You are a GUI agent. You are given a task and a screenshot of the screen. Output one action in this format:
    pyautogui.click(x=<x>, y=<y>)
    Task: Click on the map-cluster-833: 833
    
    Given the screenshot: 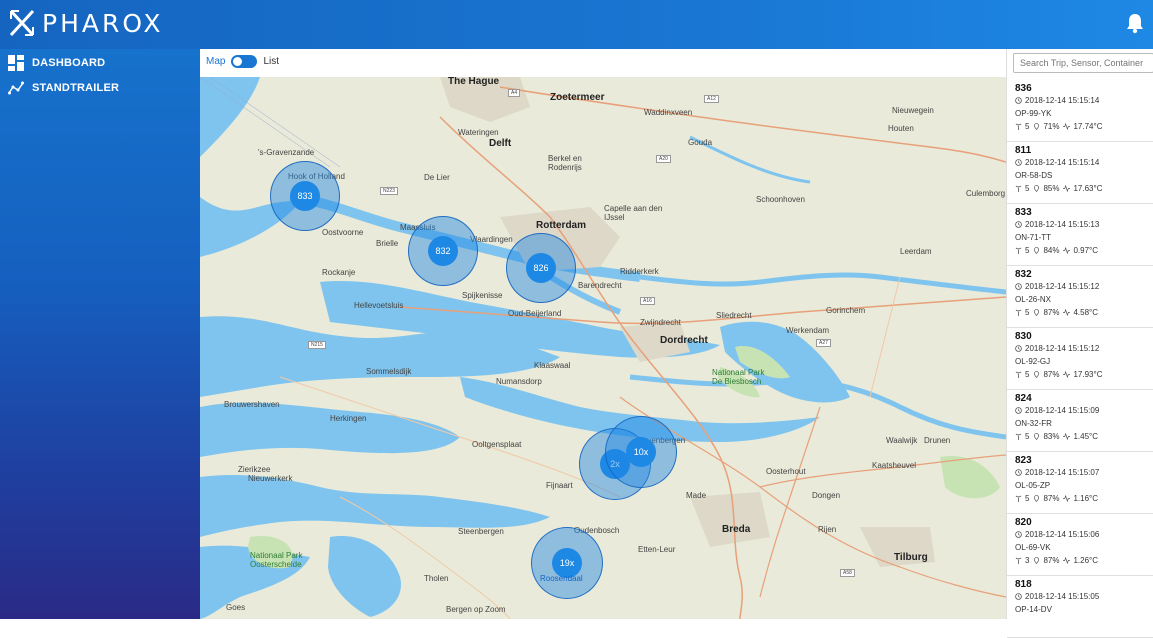 What is the action you would take?
    pyautogui.click(x=305, y=196)
    